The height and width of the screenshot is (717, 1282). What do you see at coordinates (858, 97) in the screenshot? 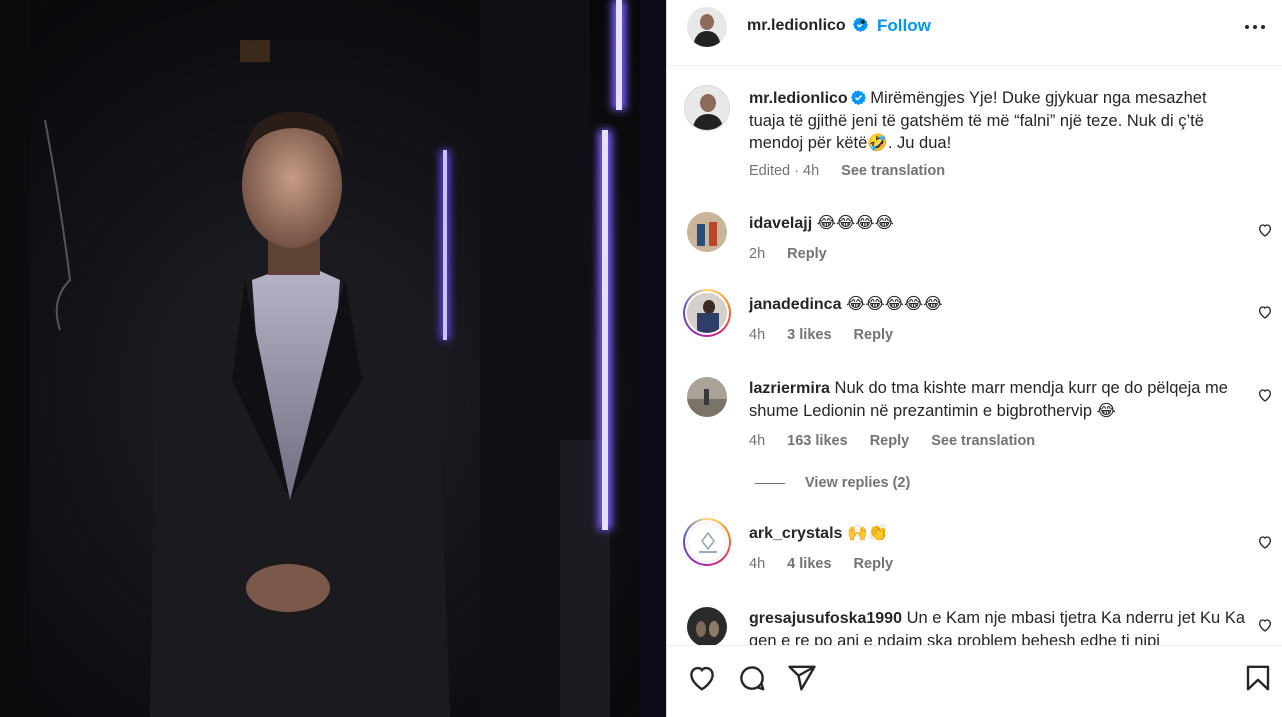
I see `verified-badge-icon` at bounding box center [858, 97].